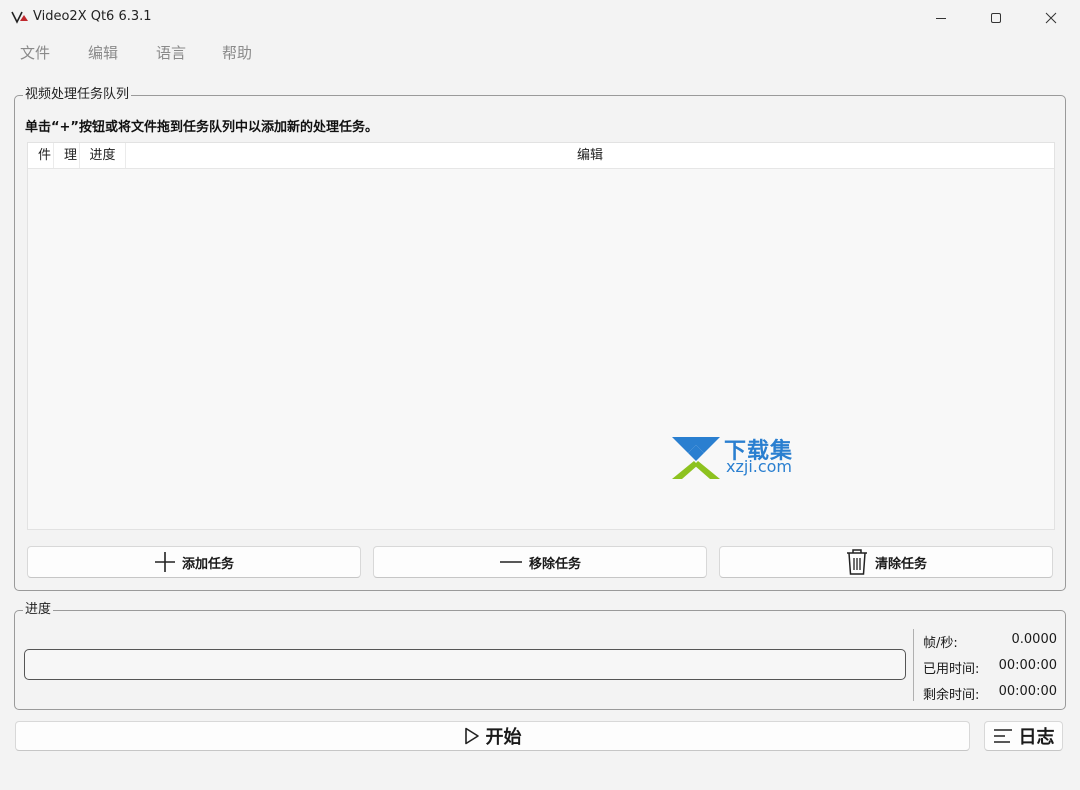 This screenshot has height=790, width=1080. What do you see at coordinates (540, 18) in the screenshot?
I see `title-bar: Video2X Qt6 6.3.1` at bounding box center [540, 18].